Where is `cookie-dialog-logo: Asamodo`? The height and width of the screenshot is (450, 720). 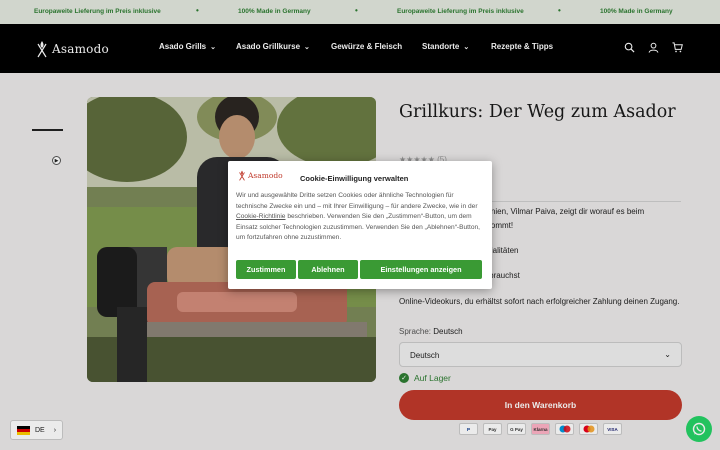
cookie-dialog-logo: Asamodo is located at coordinates (260, 175).